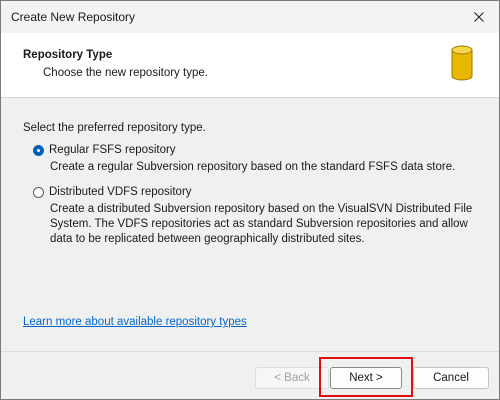 The height and width of the screenshot is (400, 500). Describe the element at coordinates (38, 192) in the screenshot. I see `radio-vdfs` at that location.